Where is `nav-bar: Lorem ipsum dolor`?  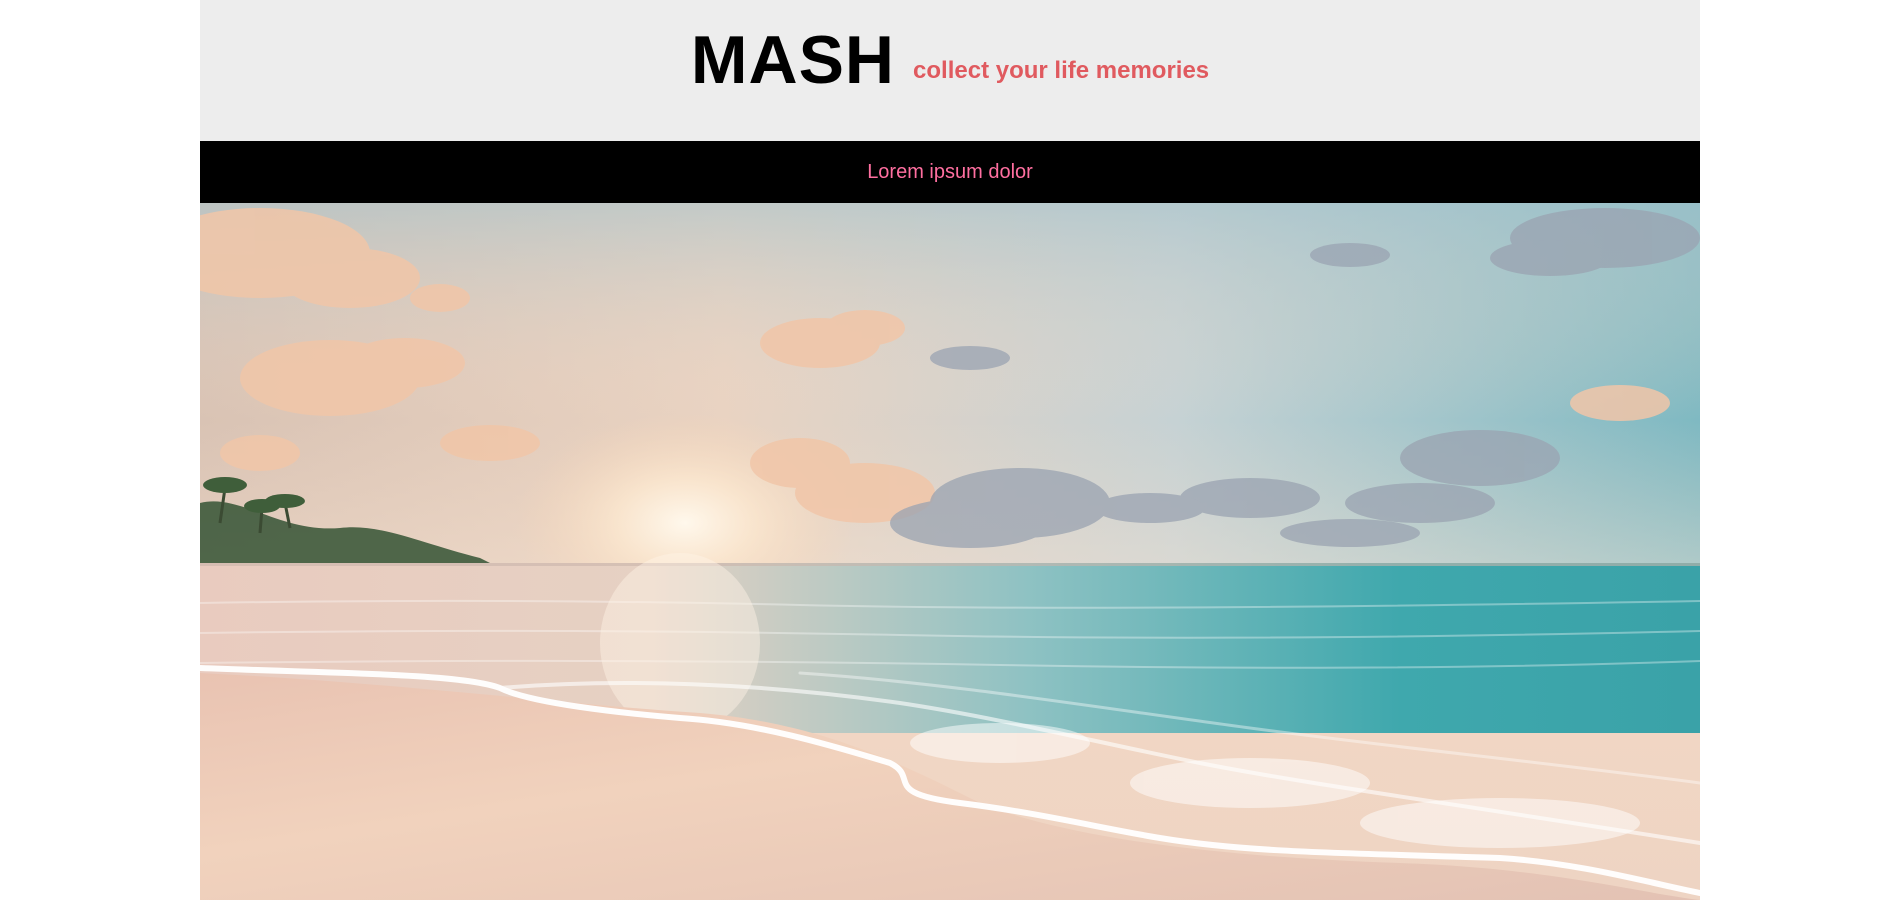 nav-bar: Lorem ipsum dolor is located at coordinates (950, 172).